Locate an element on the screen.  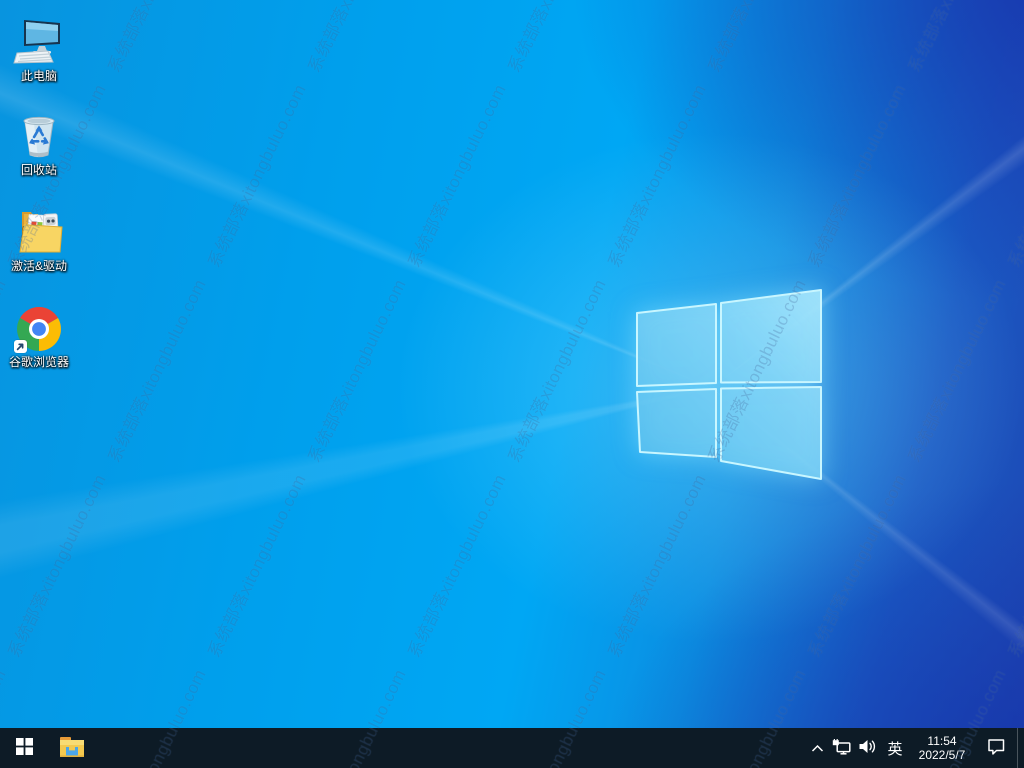
desktop-icon-label: 此电脑 is located at coordinates (38, 76).